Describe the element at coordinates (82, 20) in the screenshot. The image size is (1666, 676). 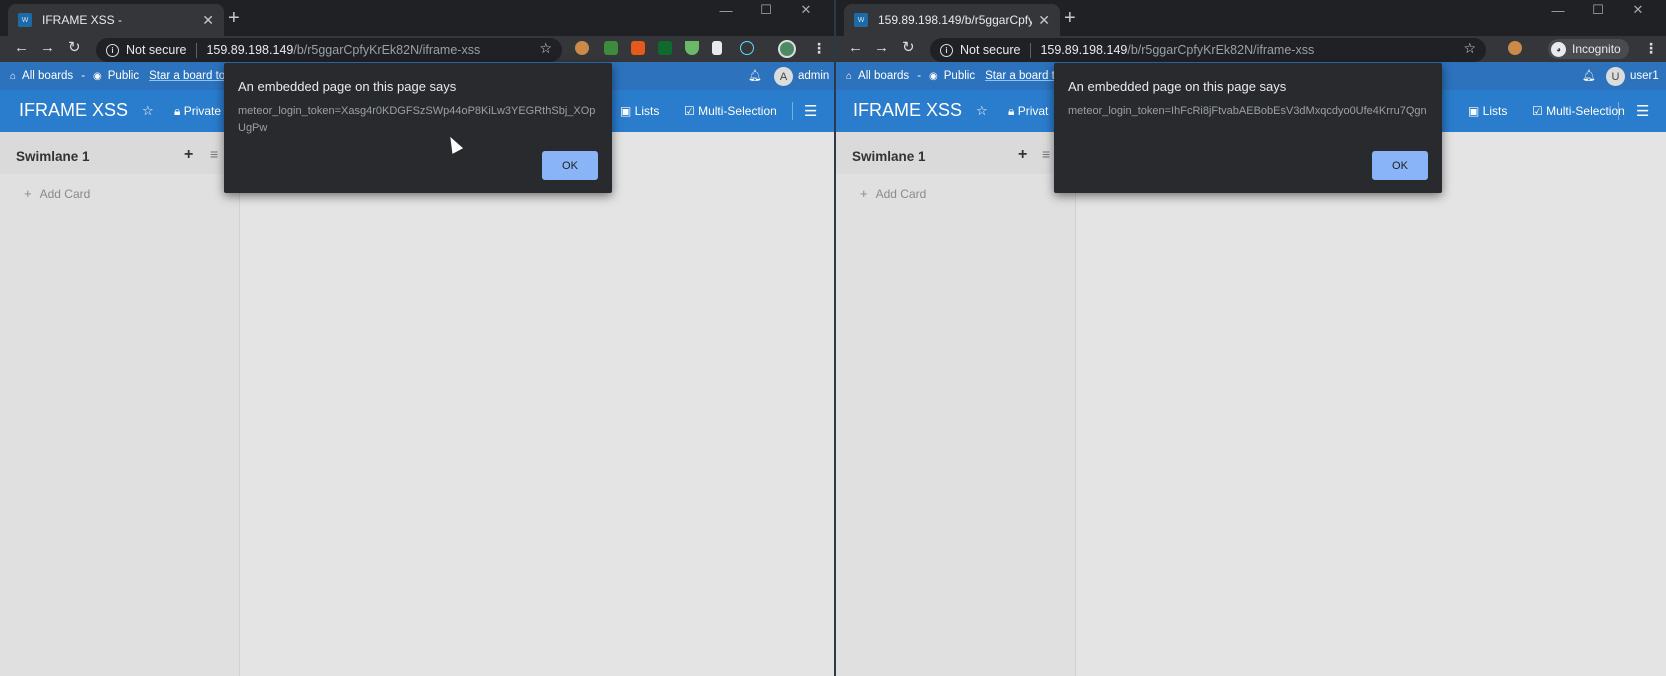
I see `tab-title: IFRAME XSS -` at that location.